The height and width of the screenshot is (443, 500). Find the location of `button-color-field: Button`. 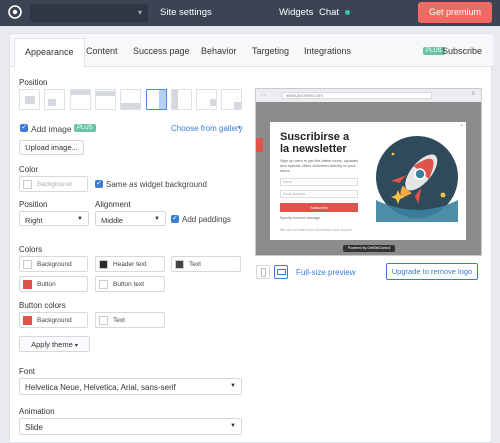

button-color-field: Button is located at coordinates (53, 284).